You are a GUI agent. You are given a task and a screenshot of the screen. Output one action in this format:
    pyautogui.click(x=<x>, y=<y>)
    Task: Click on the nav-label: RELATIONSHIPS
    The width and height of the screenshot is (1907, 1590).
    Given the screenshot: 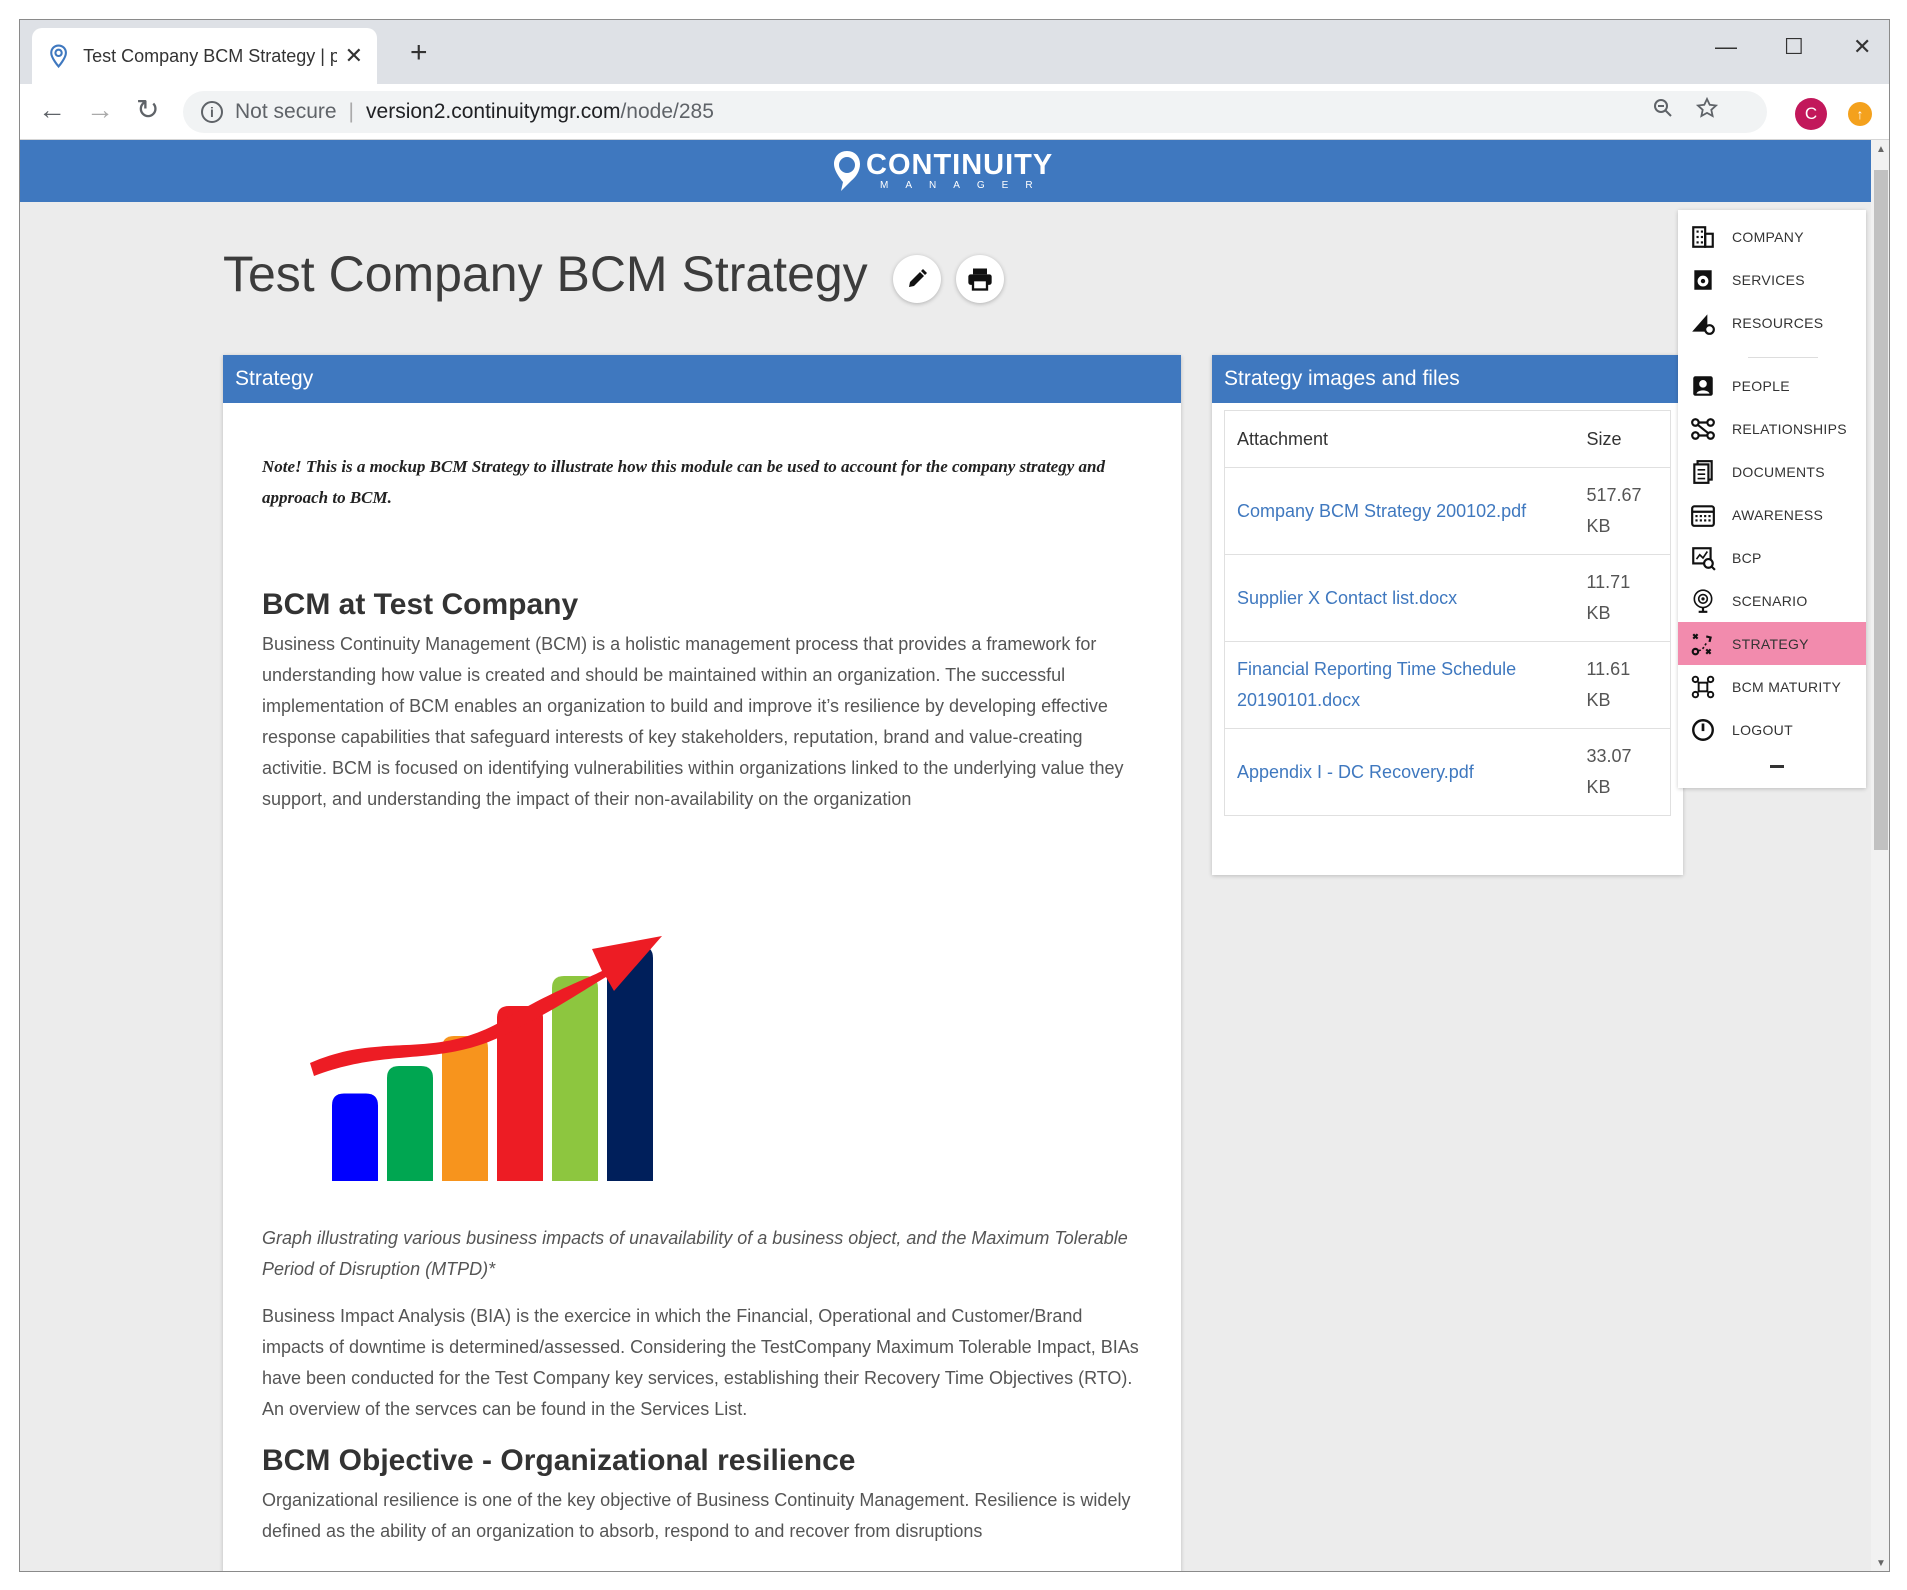 What is the action you would take?
    pyautogui.click(x=1789, y=428)
    